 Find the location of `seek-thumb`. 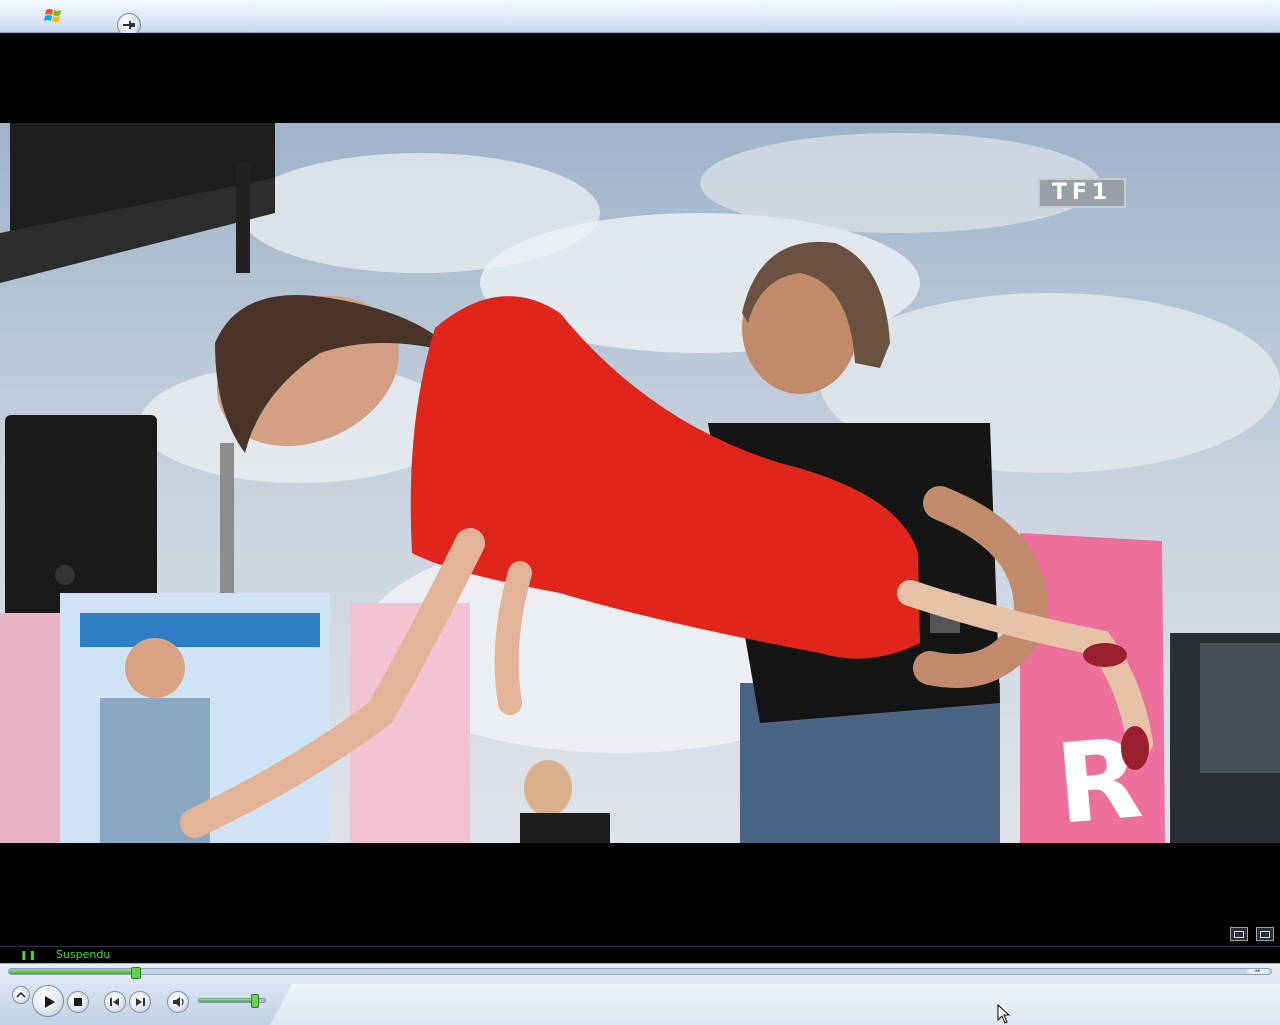

seek-thumb is located at coordinates (136, 973).